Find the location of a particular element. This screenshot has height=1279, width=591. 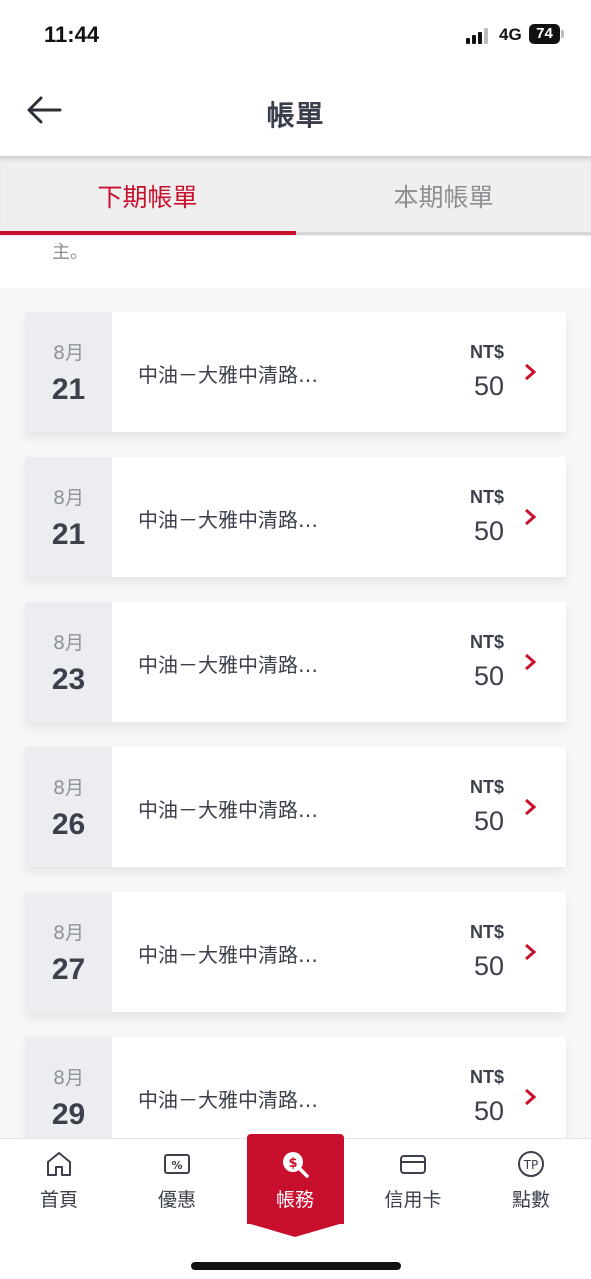

note-text: 主。 is located at coordinates (70, 252).